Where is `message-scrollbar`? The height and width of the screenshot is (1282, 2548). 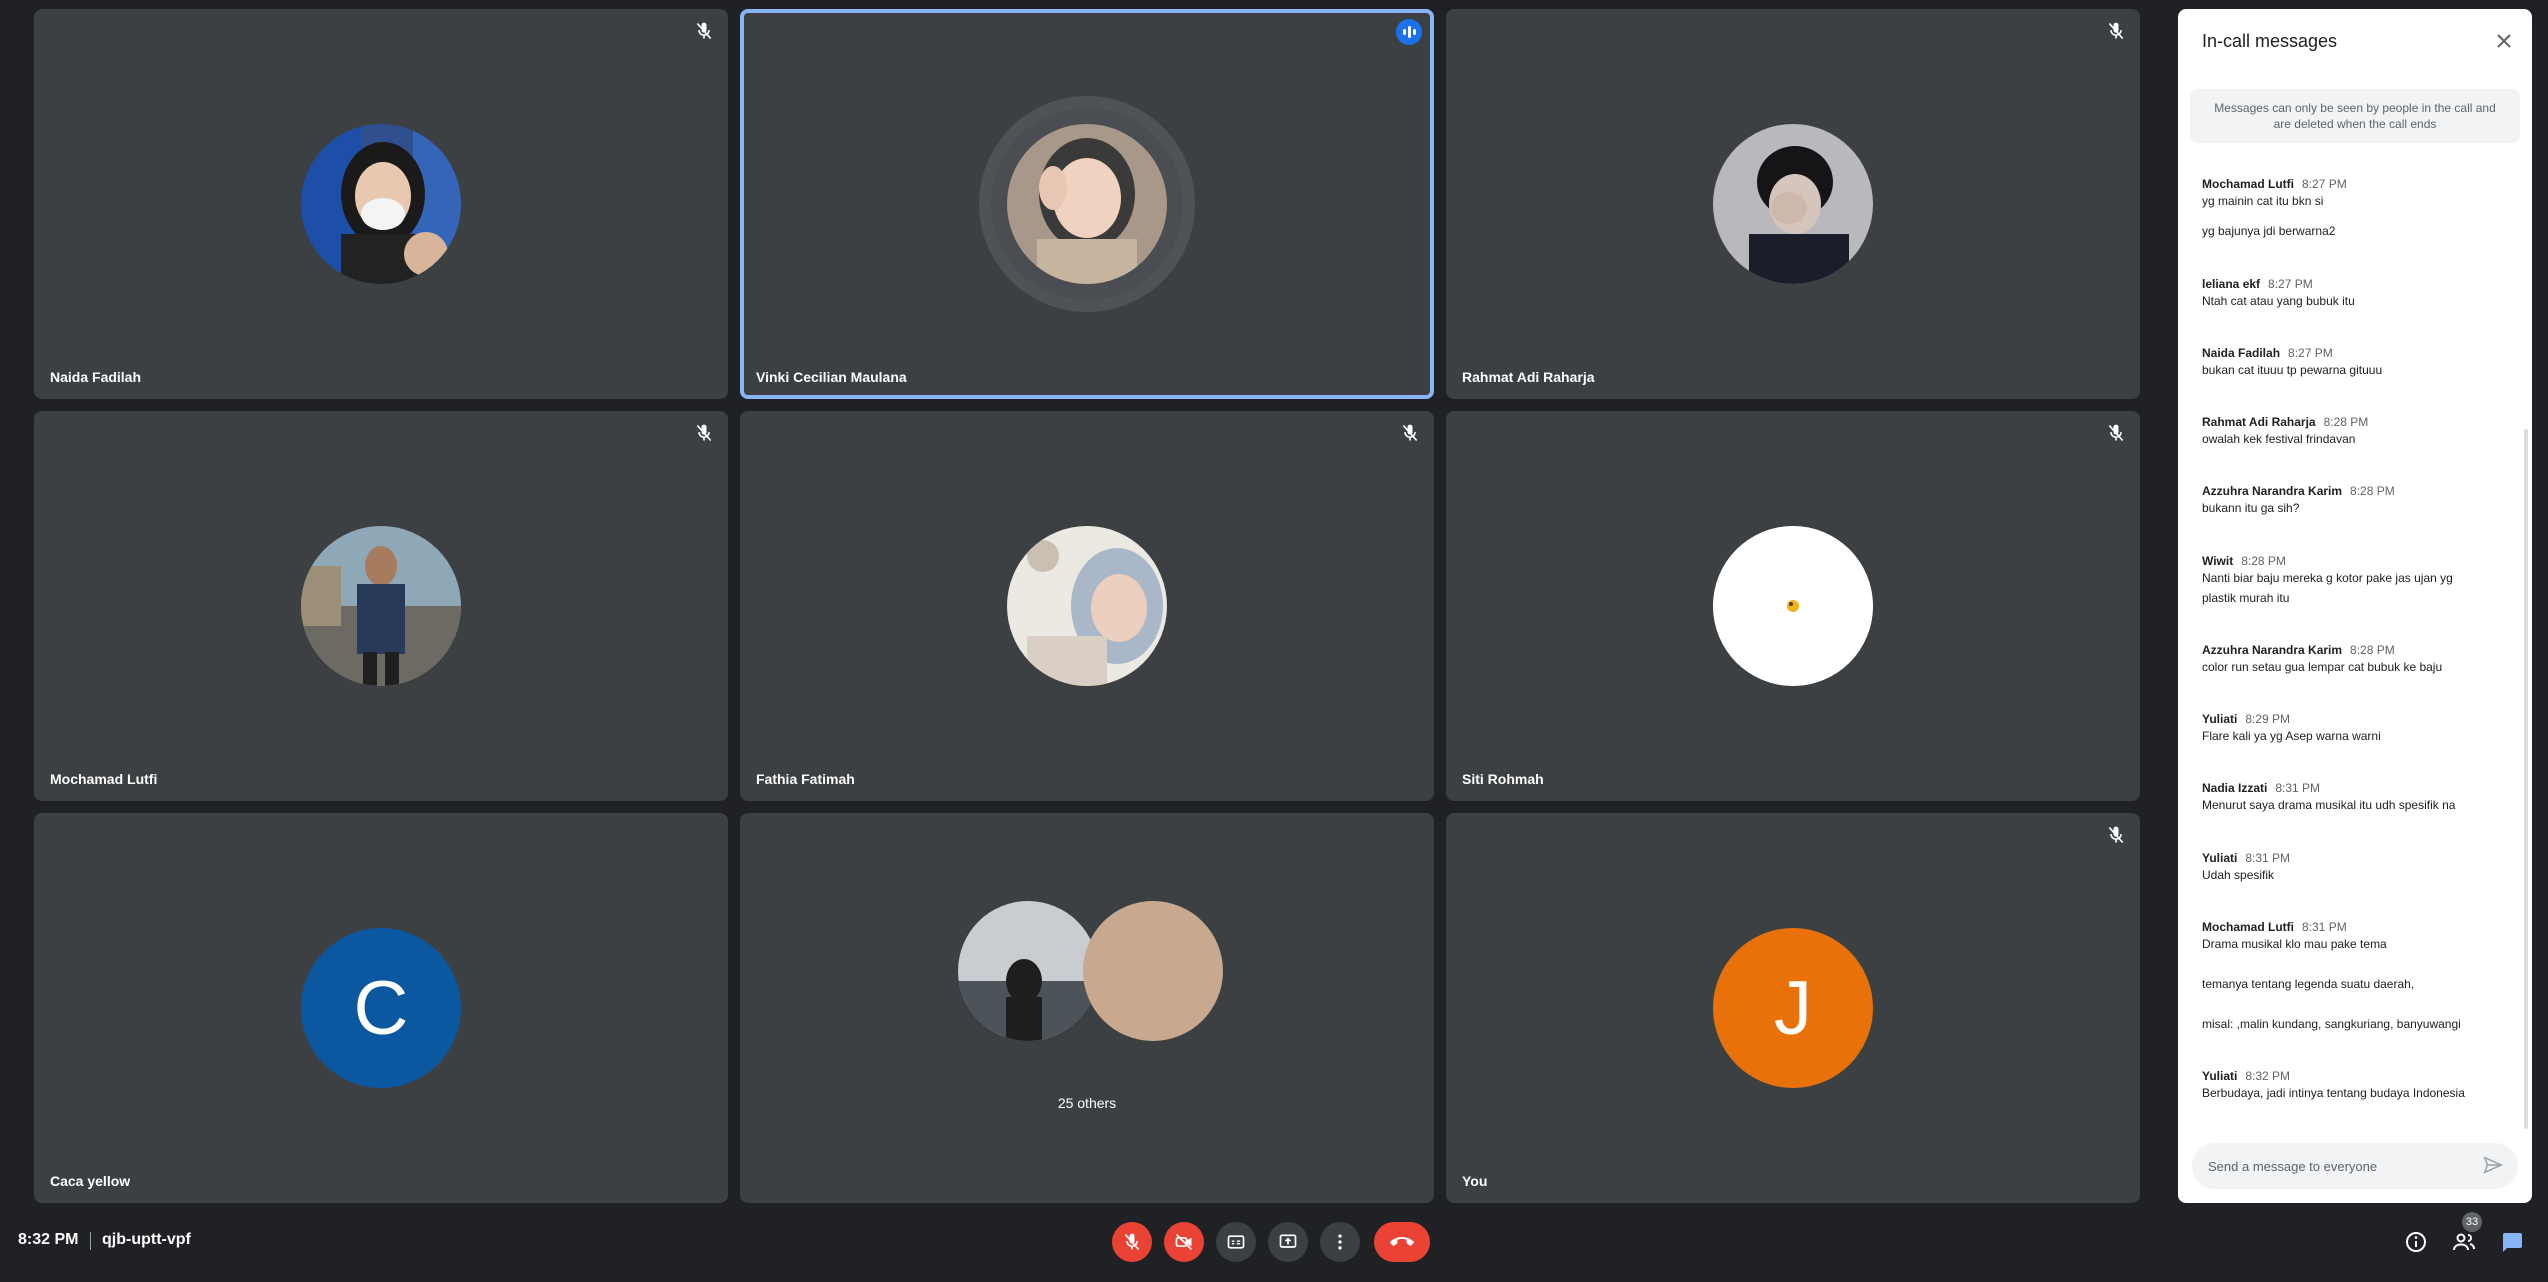
message-scrollbar is located at coordinates (2526, 779).